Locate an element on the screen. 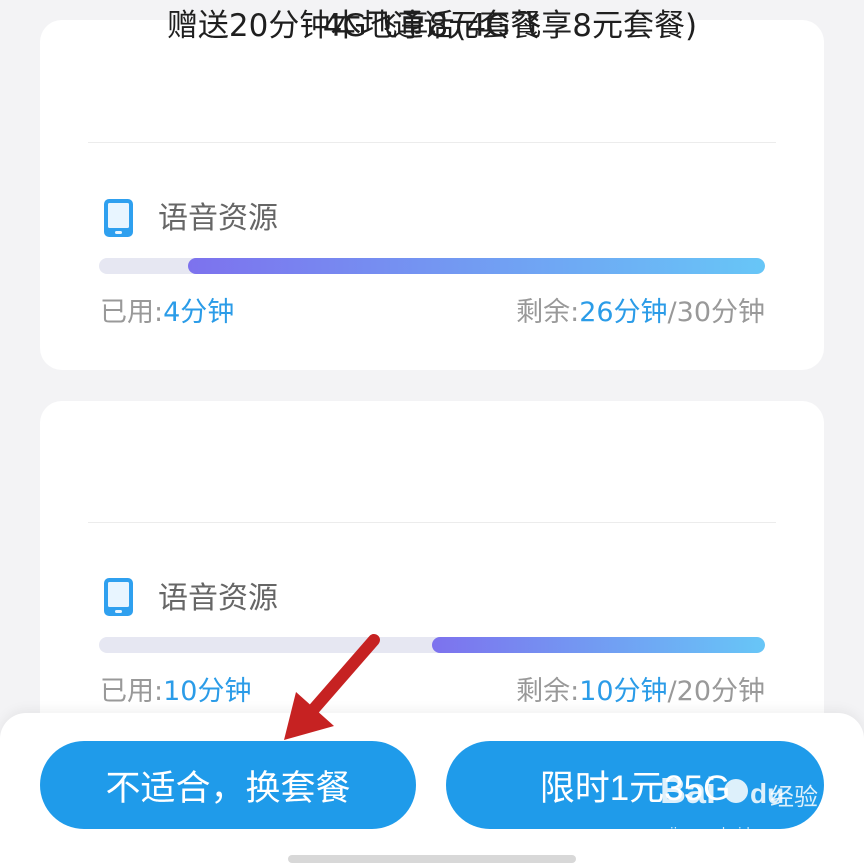 This screenshot has height=864, width=864. total-value: /20分钟 is located at coordinates (716, 691).